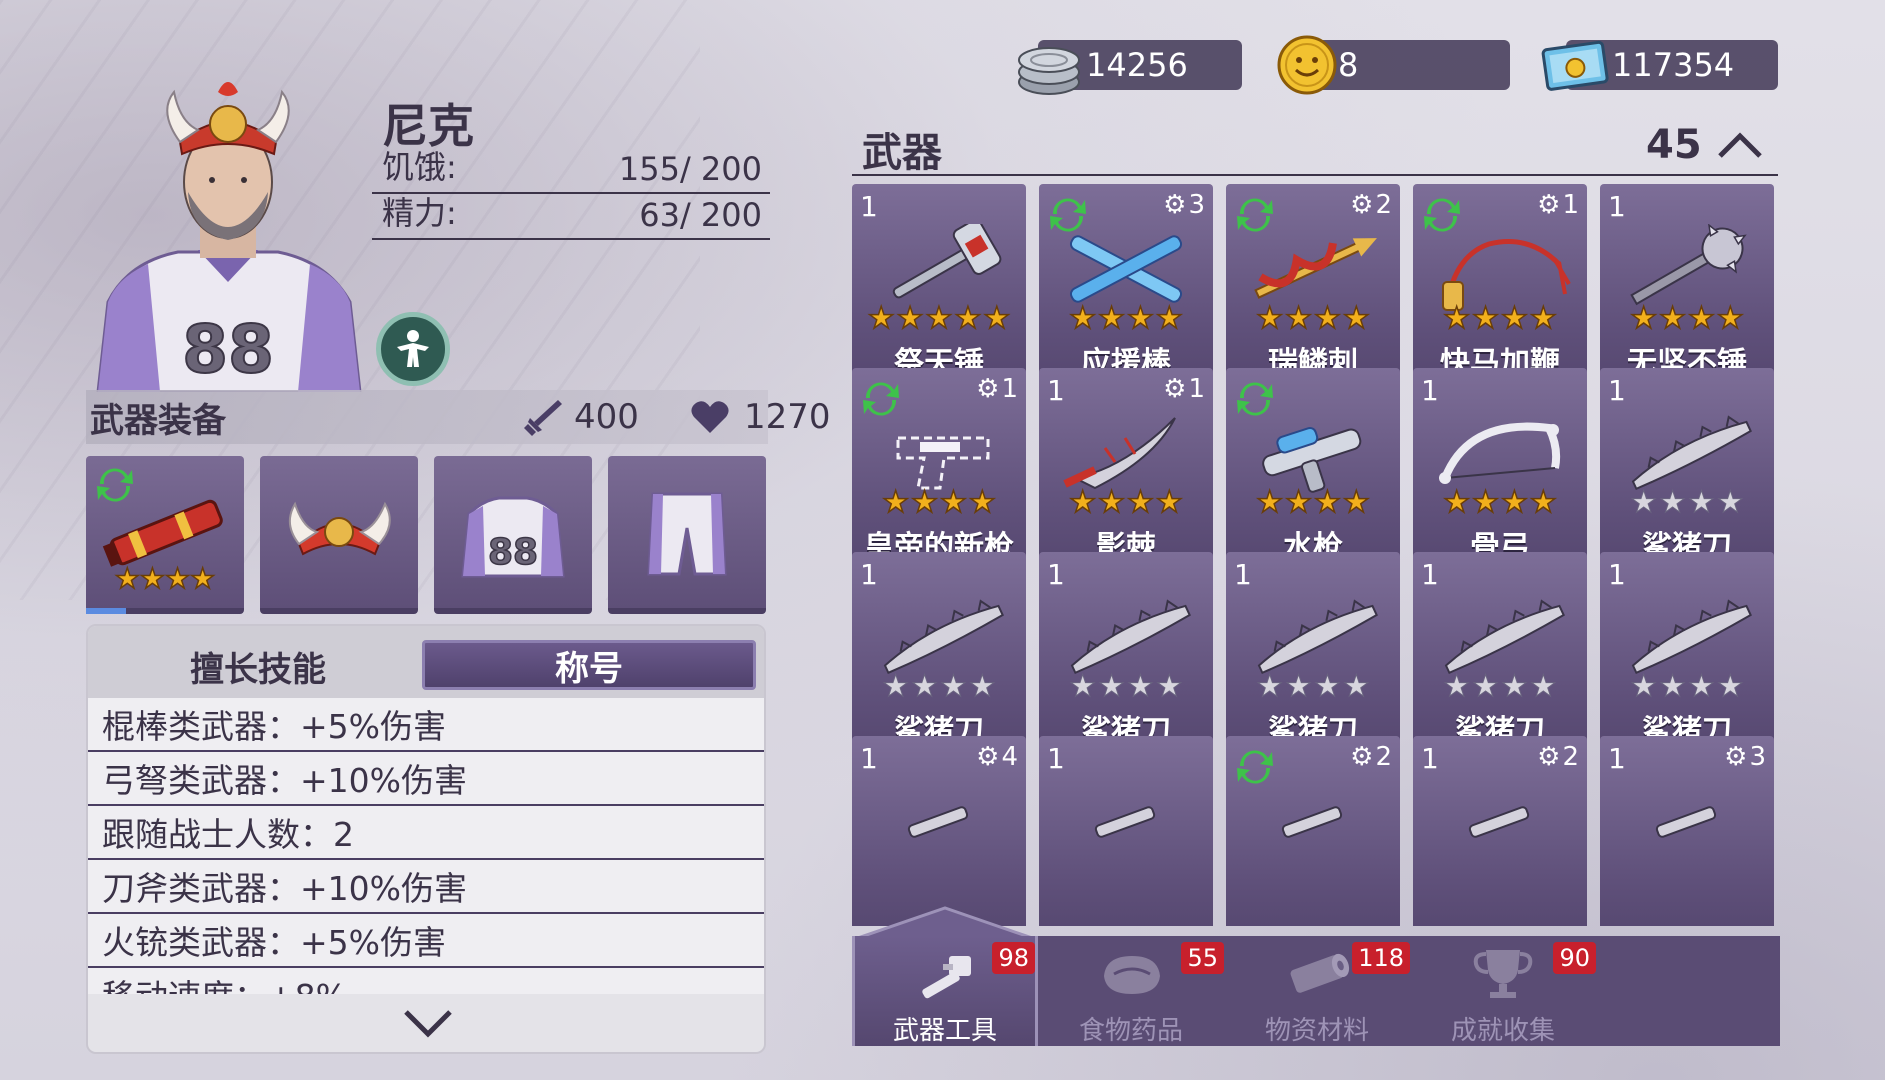  Describe the element at coordinates (158, 420) in the screenshot. I see `equipment-title: 武器装备` at that location.